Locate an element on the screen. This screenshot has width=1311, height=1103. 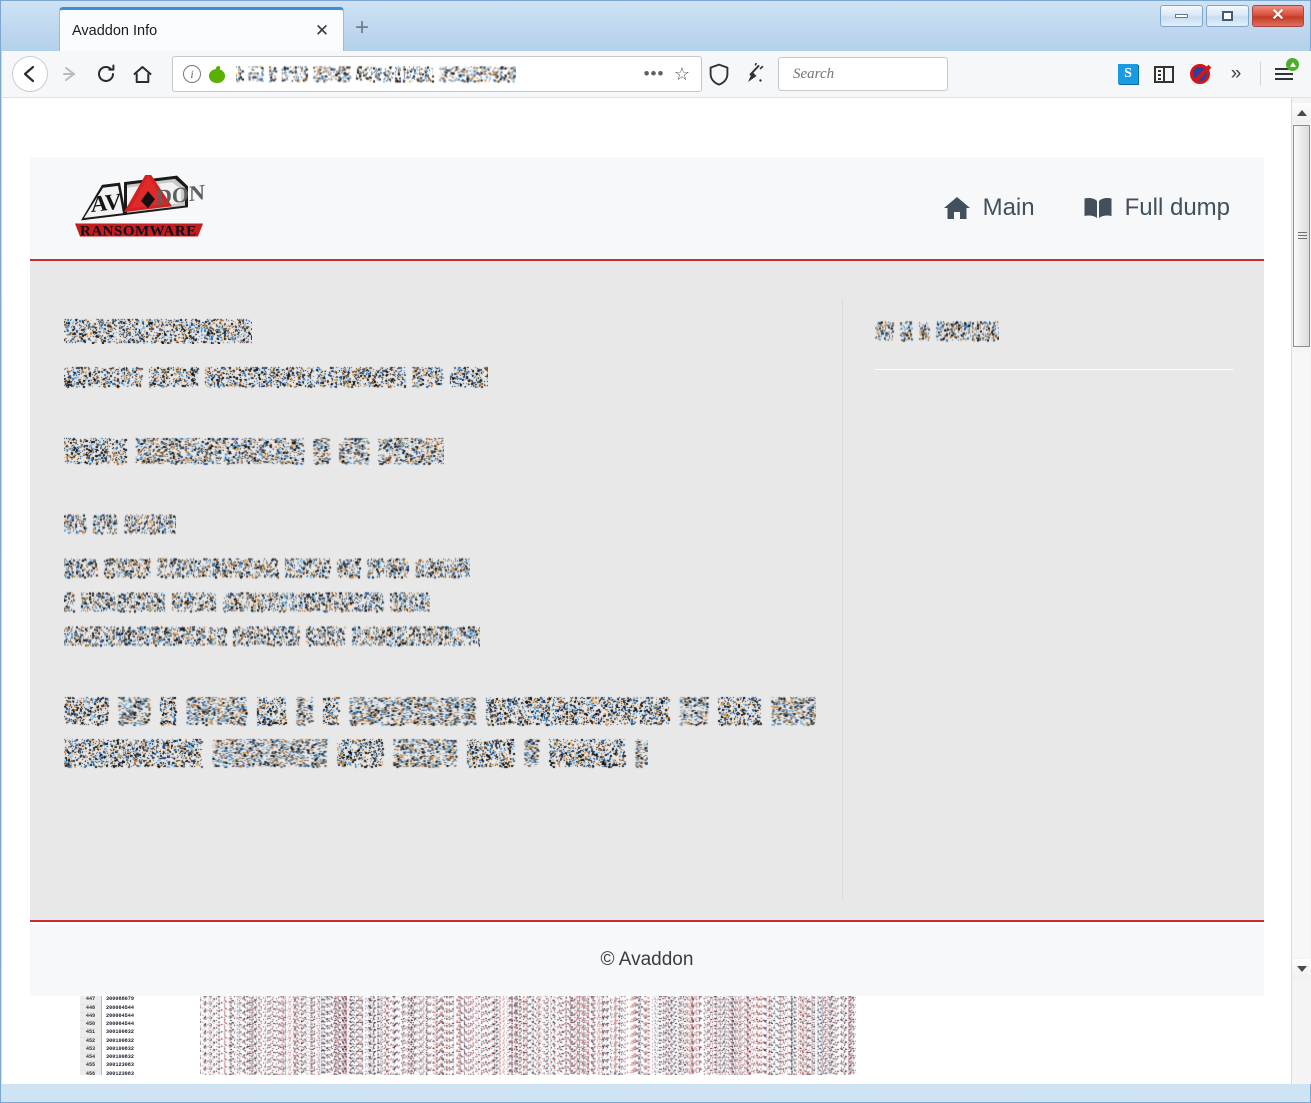
section-heading is located at coordinates (453, 524).